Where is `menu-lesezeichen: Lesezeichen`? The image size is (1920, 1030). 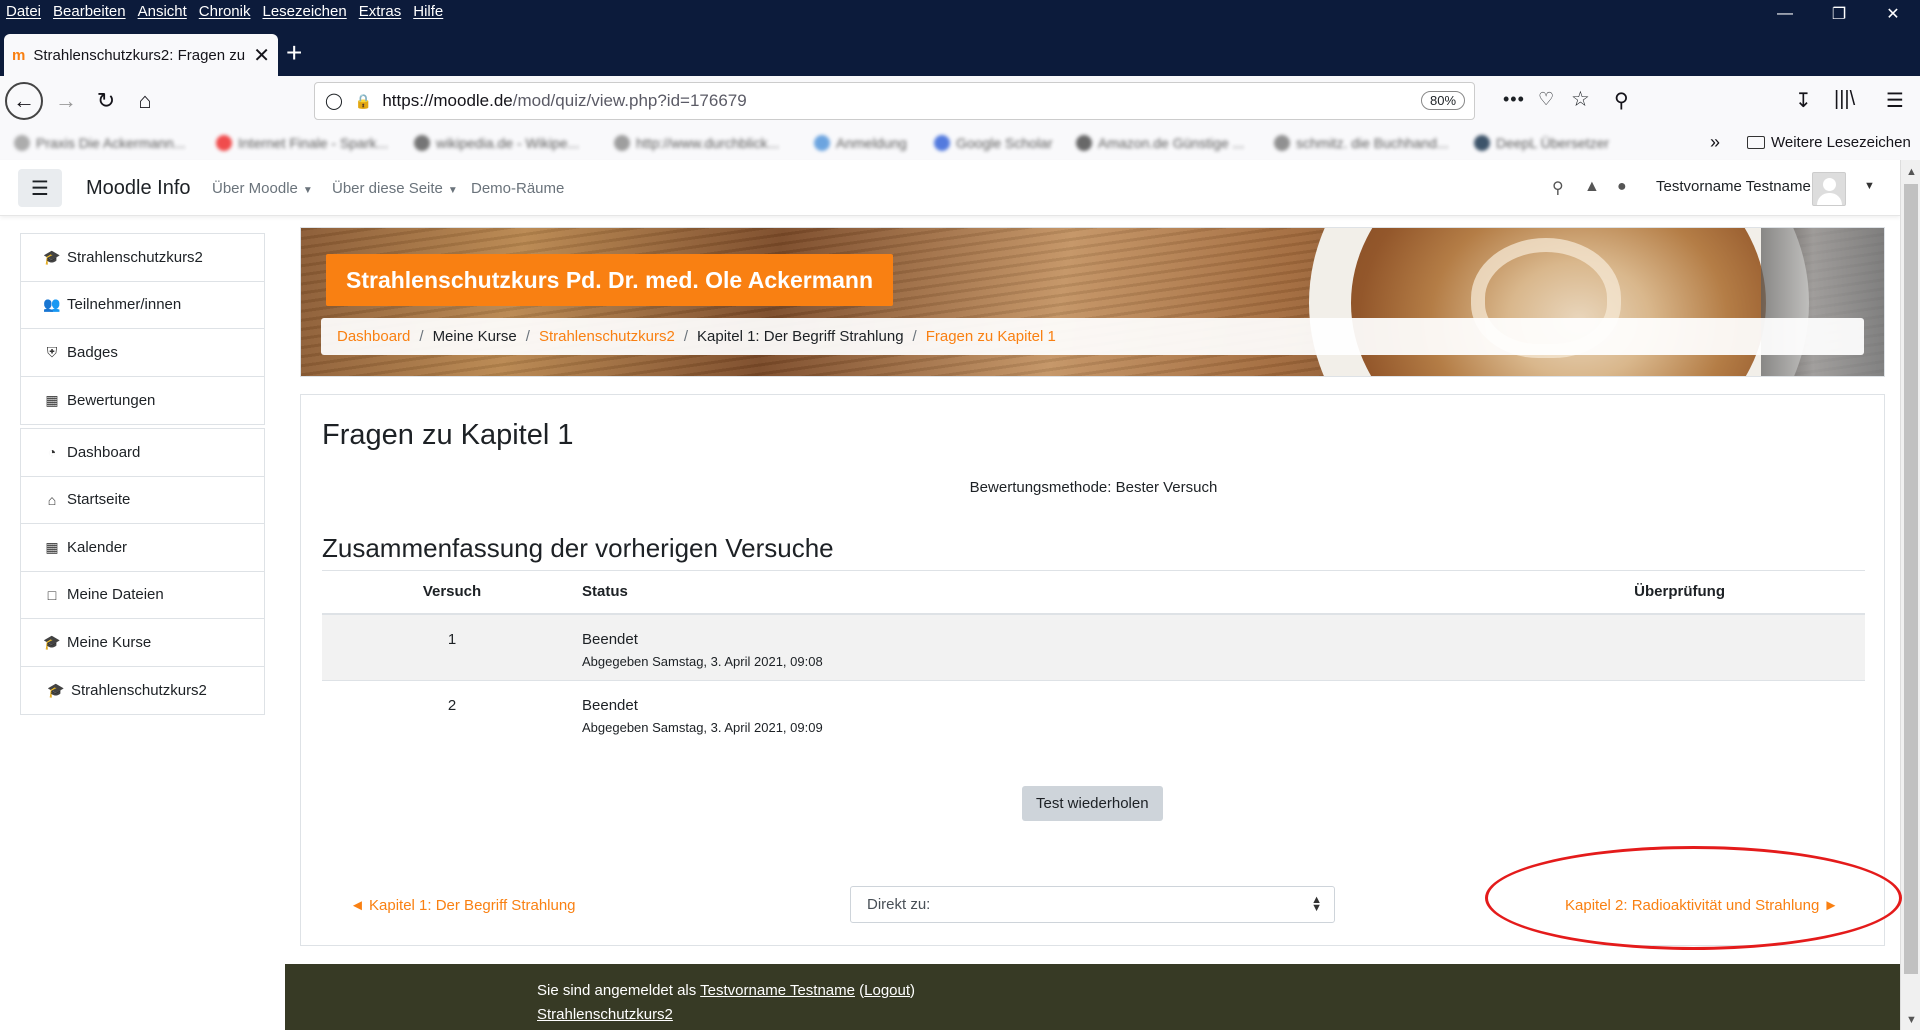 menu-lesezeichen: Lesezeichen is located at coordinates (304, 11).